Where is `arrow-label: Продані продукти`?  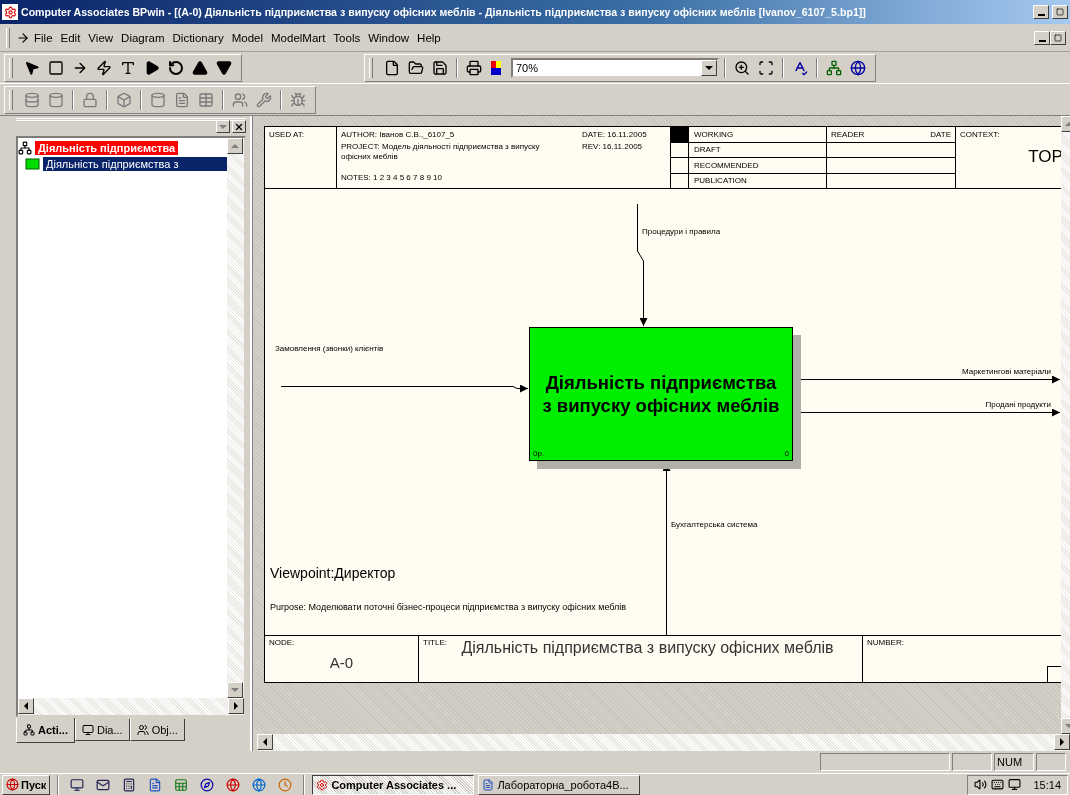 arrow-label: Продані продукти is located at coordinates (1018, 405).